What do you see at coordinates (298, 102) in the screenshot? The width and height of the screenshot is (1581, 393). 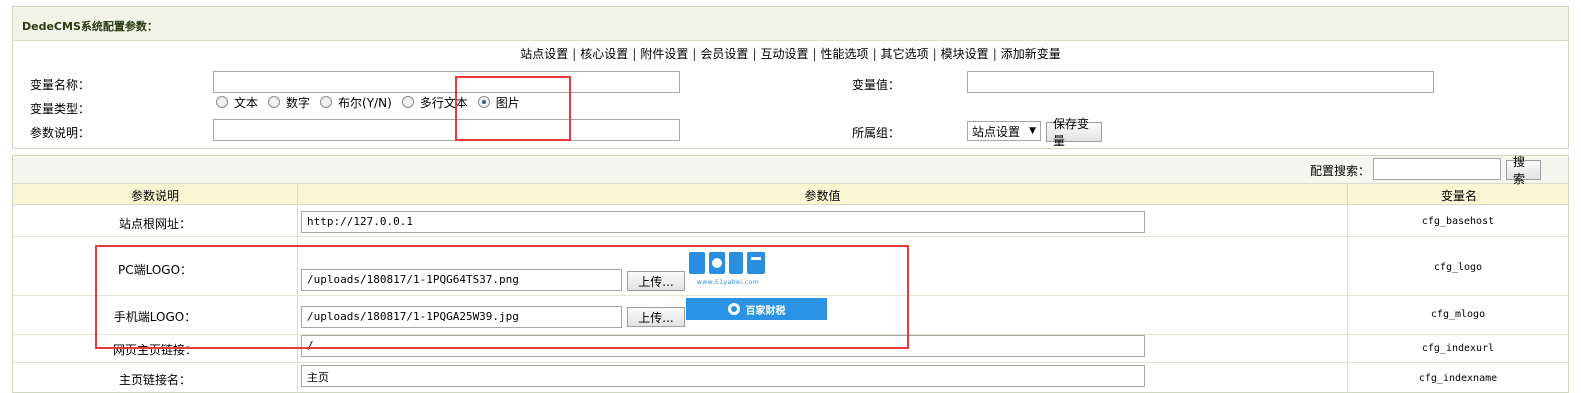 I see `radio-number-label: 数字` at bounding box center [298, 102].